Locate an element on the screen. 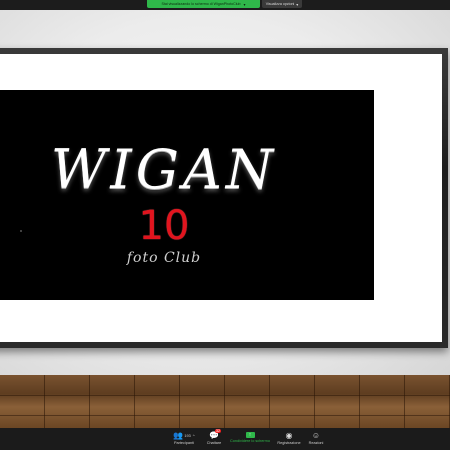 Image resolution: width=450 pixels, height=450 pixels. participants-count: 193 is located at coordinates (187, 435).